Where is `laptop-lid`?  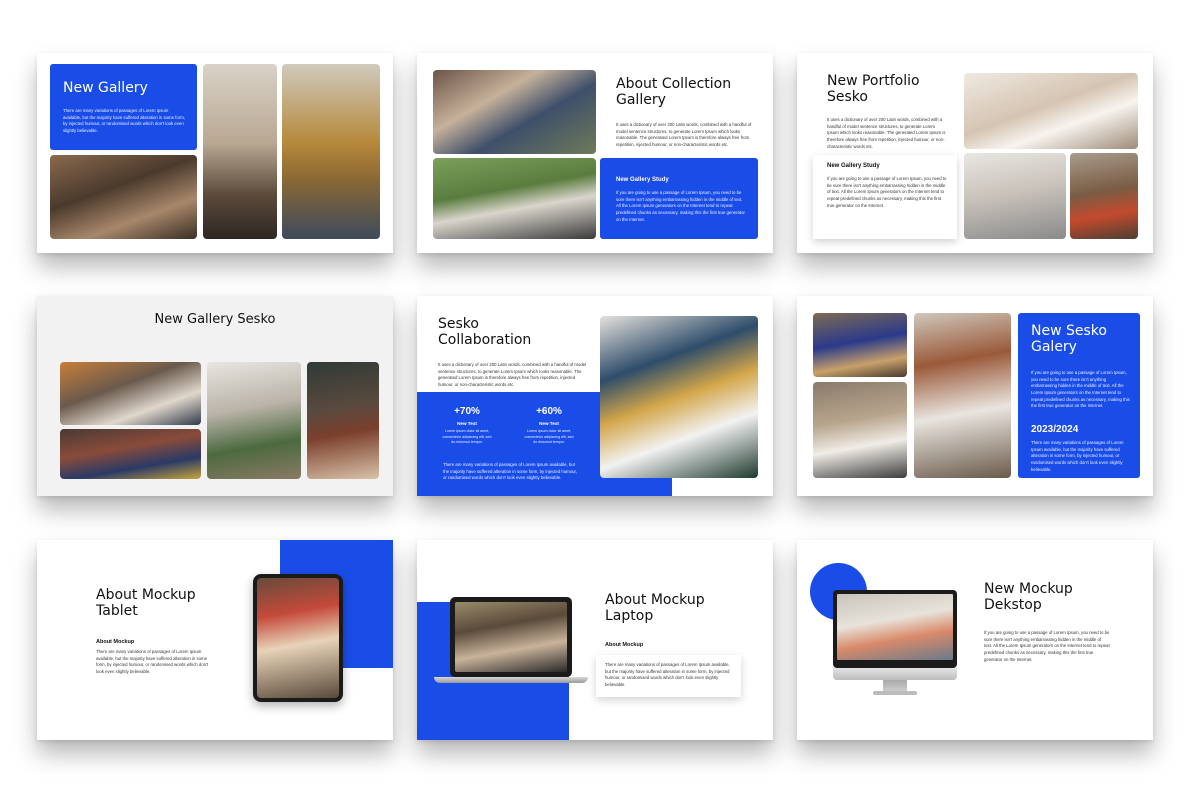
laptop-lid is located at coordinates (511, 637).